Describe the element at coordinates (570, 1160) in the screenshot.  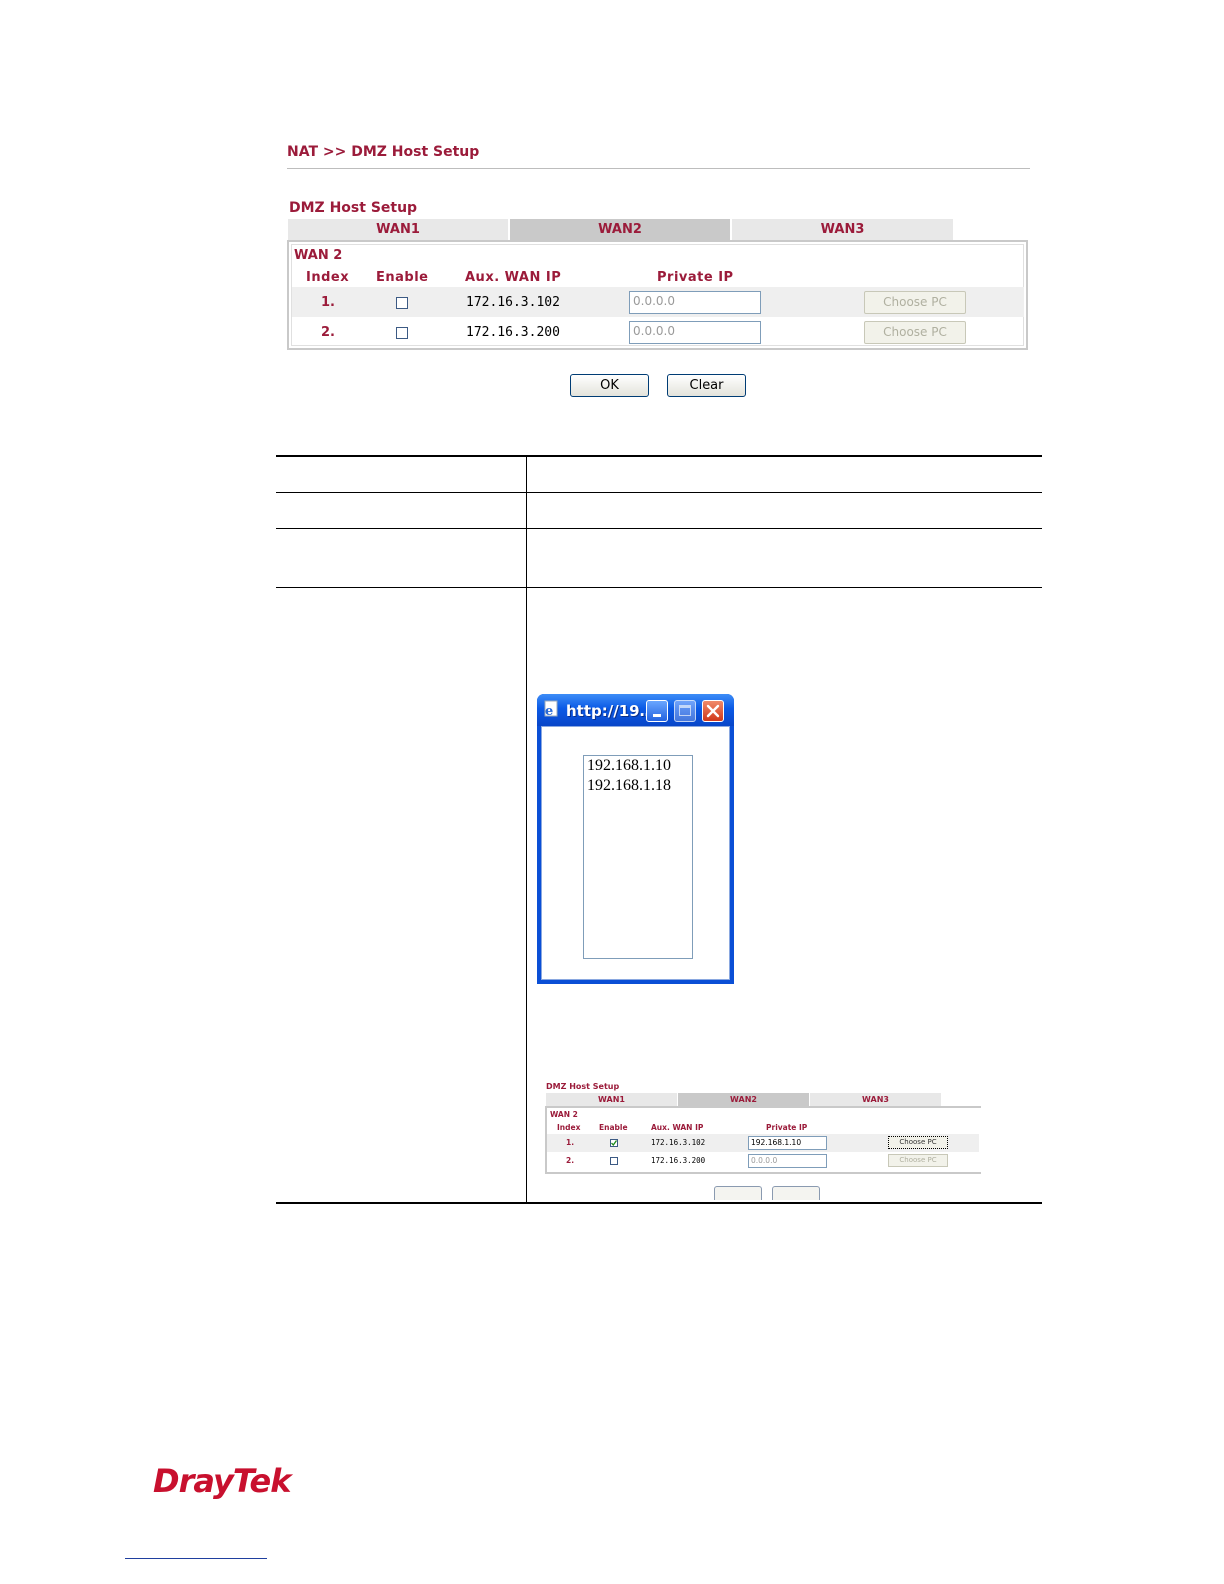
I see `mini-row-index: 2.` at that location.